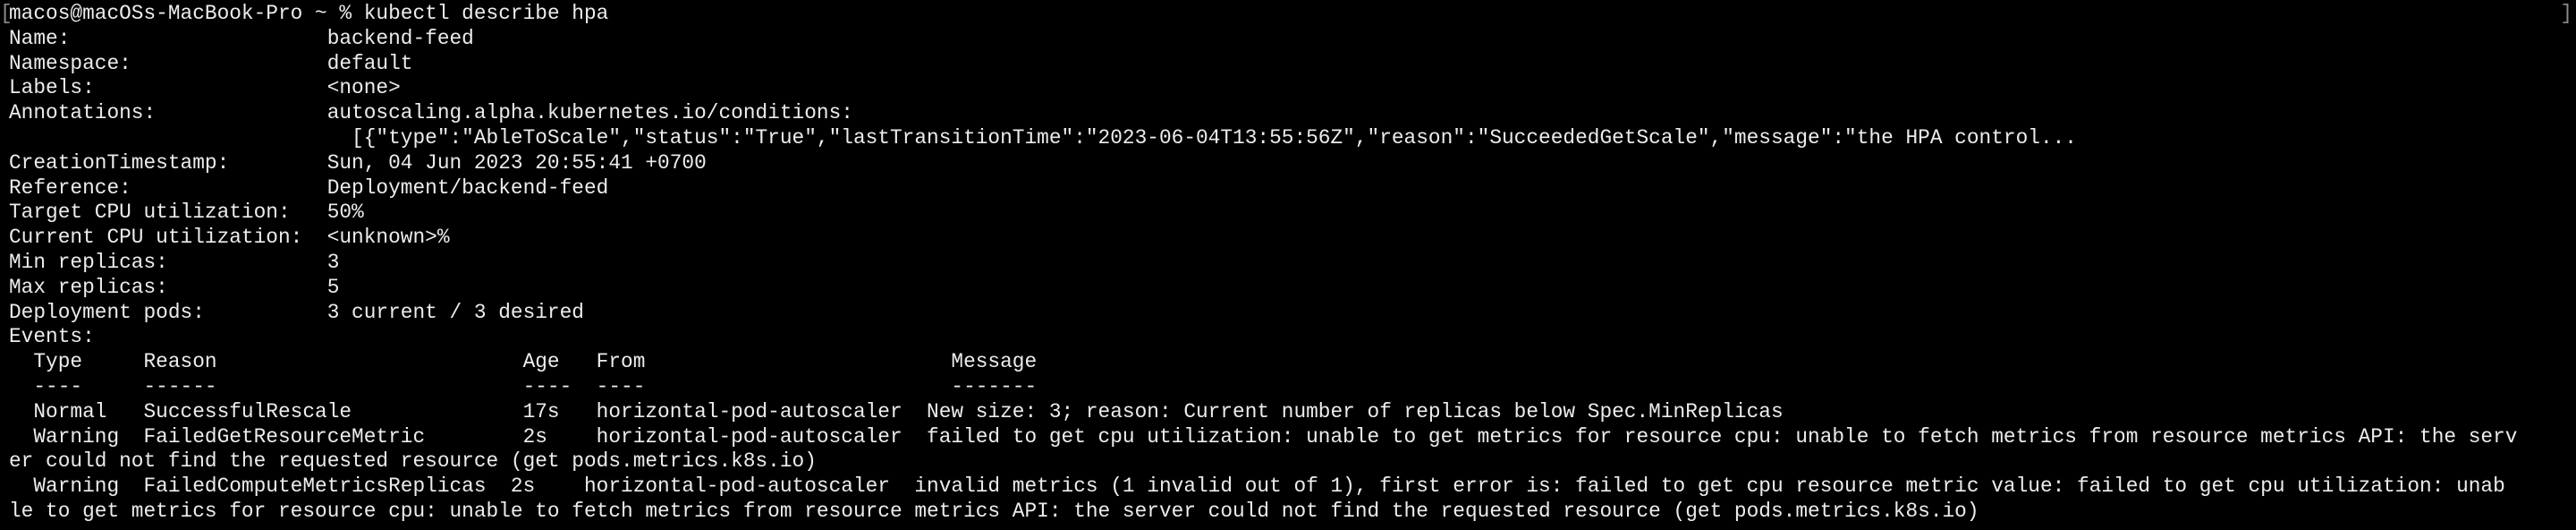 Image resolution: width=2576 pixels, height=530 pixels. What do you see at coordinates (211, 63) in the screenshot?
I see `output-line-namespace: Namespace: default` at bounding box center [211, 63].